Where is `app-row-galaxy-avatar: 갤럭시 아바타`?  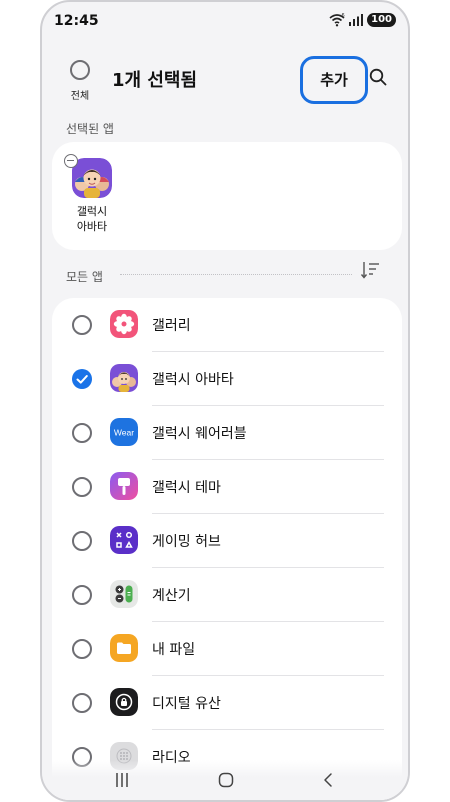 app-row-galaxy-avatar: 갤럭시 아바타 is located at coordinates (227, 379).